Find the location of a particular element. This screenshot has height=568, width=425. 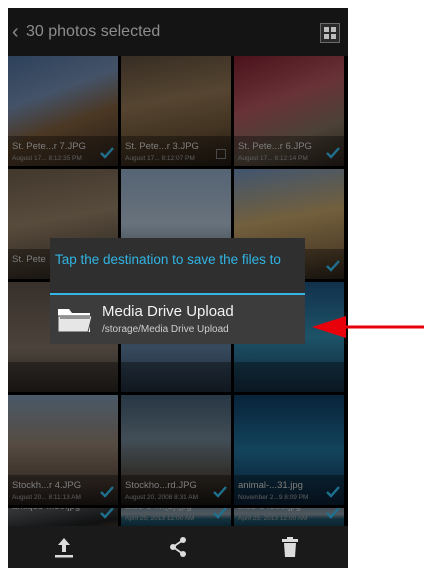

upload-icon is located at coordinates (64, 547).